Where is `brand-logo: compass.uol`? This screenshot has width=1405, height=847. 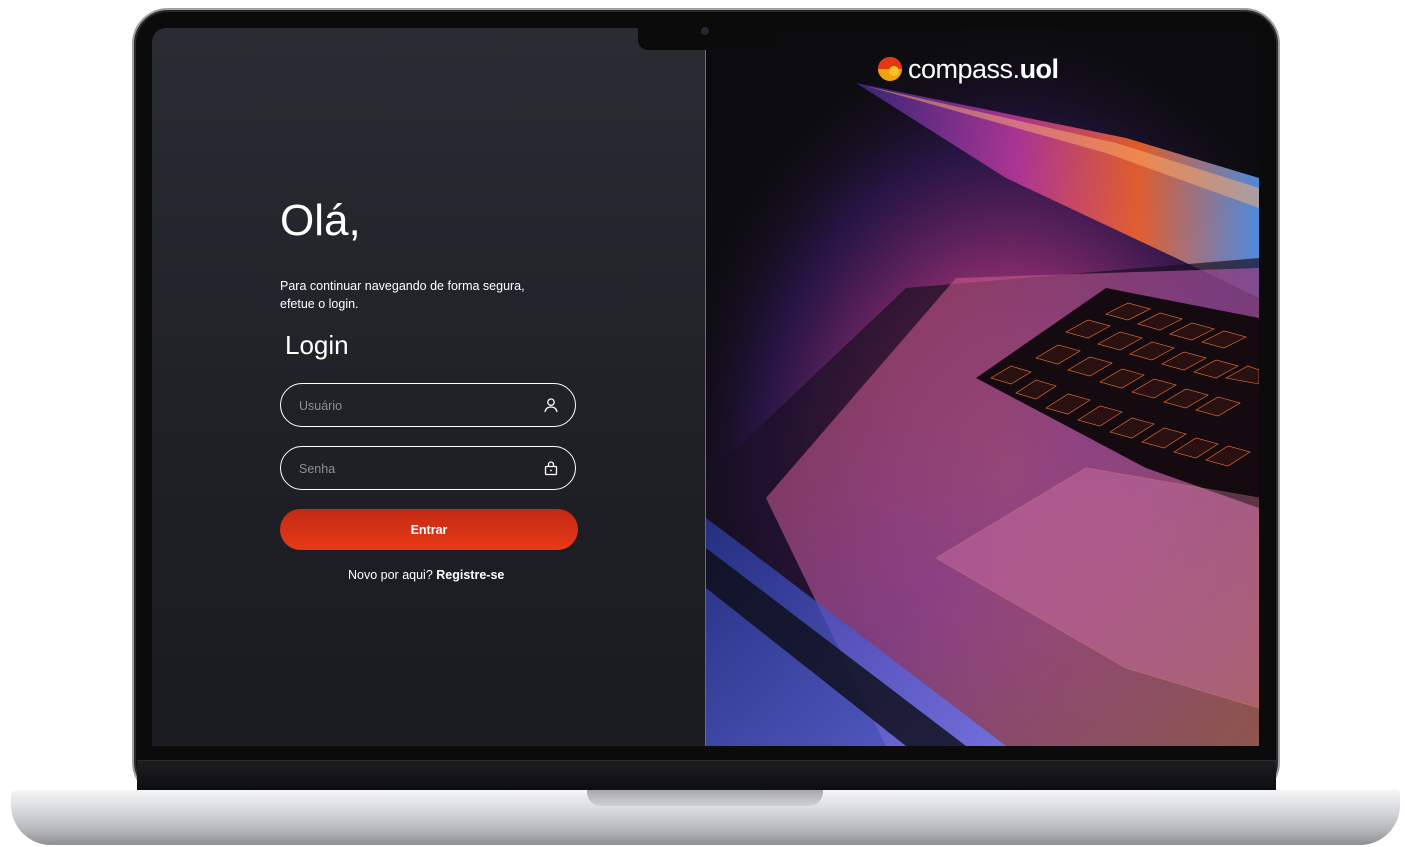
brand-logo: compass.uol is located at coordinates (967, 69).